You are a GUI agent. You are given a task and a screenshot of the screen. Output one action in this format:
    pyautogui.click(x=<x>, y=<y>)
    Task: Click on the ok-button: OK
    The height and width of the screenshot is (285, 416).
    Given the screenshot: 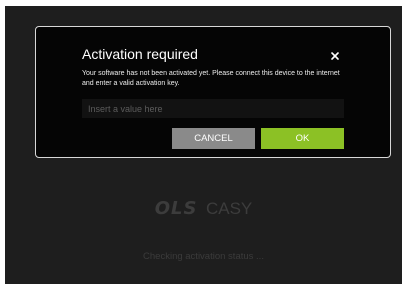 What is the action you would take?
    pyautogui.click(x=302, y=138)
    